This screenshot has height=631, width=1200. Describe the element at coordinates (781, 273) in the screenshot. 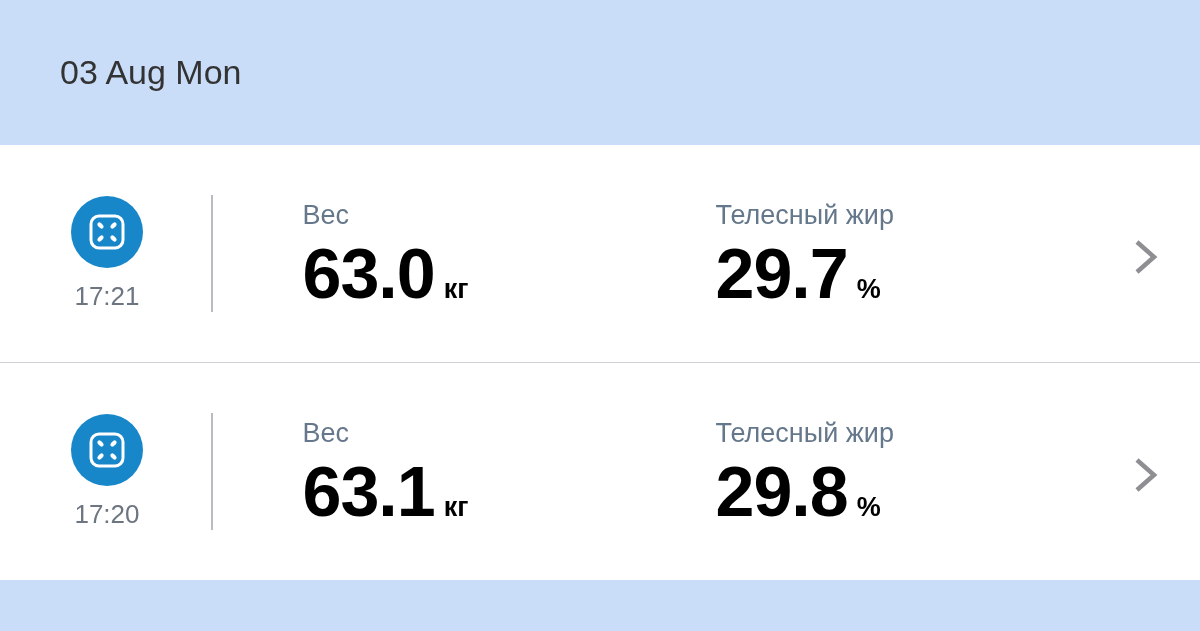

I see `metric-value: 29.7` at that location.